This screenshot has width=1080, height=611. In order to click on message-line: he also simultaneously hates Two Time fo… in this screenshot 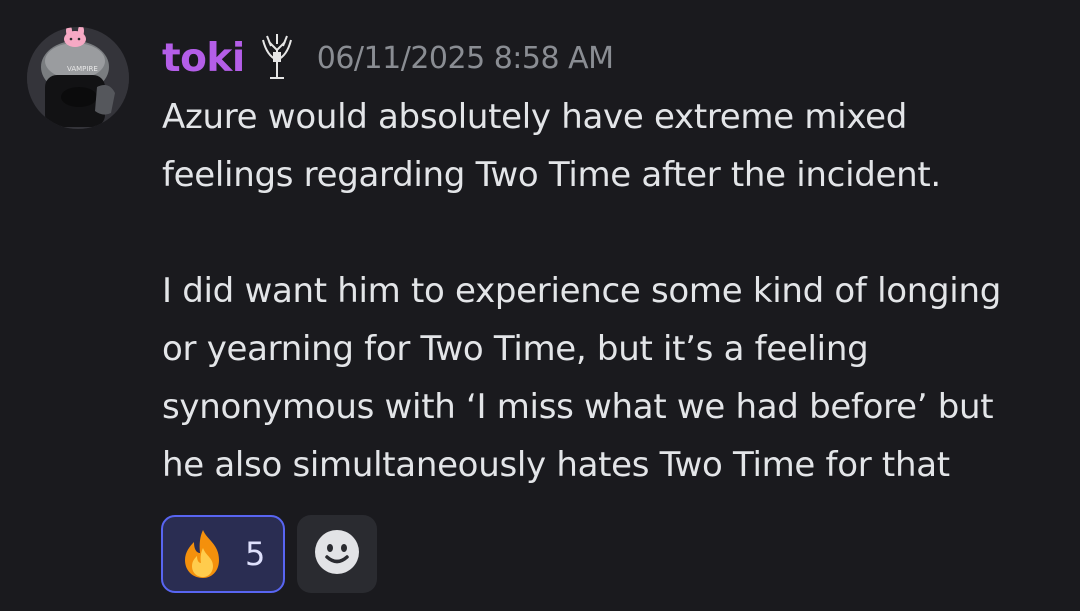, I will do `click(556, 465)`.